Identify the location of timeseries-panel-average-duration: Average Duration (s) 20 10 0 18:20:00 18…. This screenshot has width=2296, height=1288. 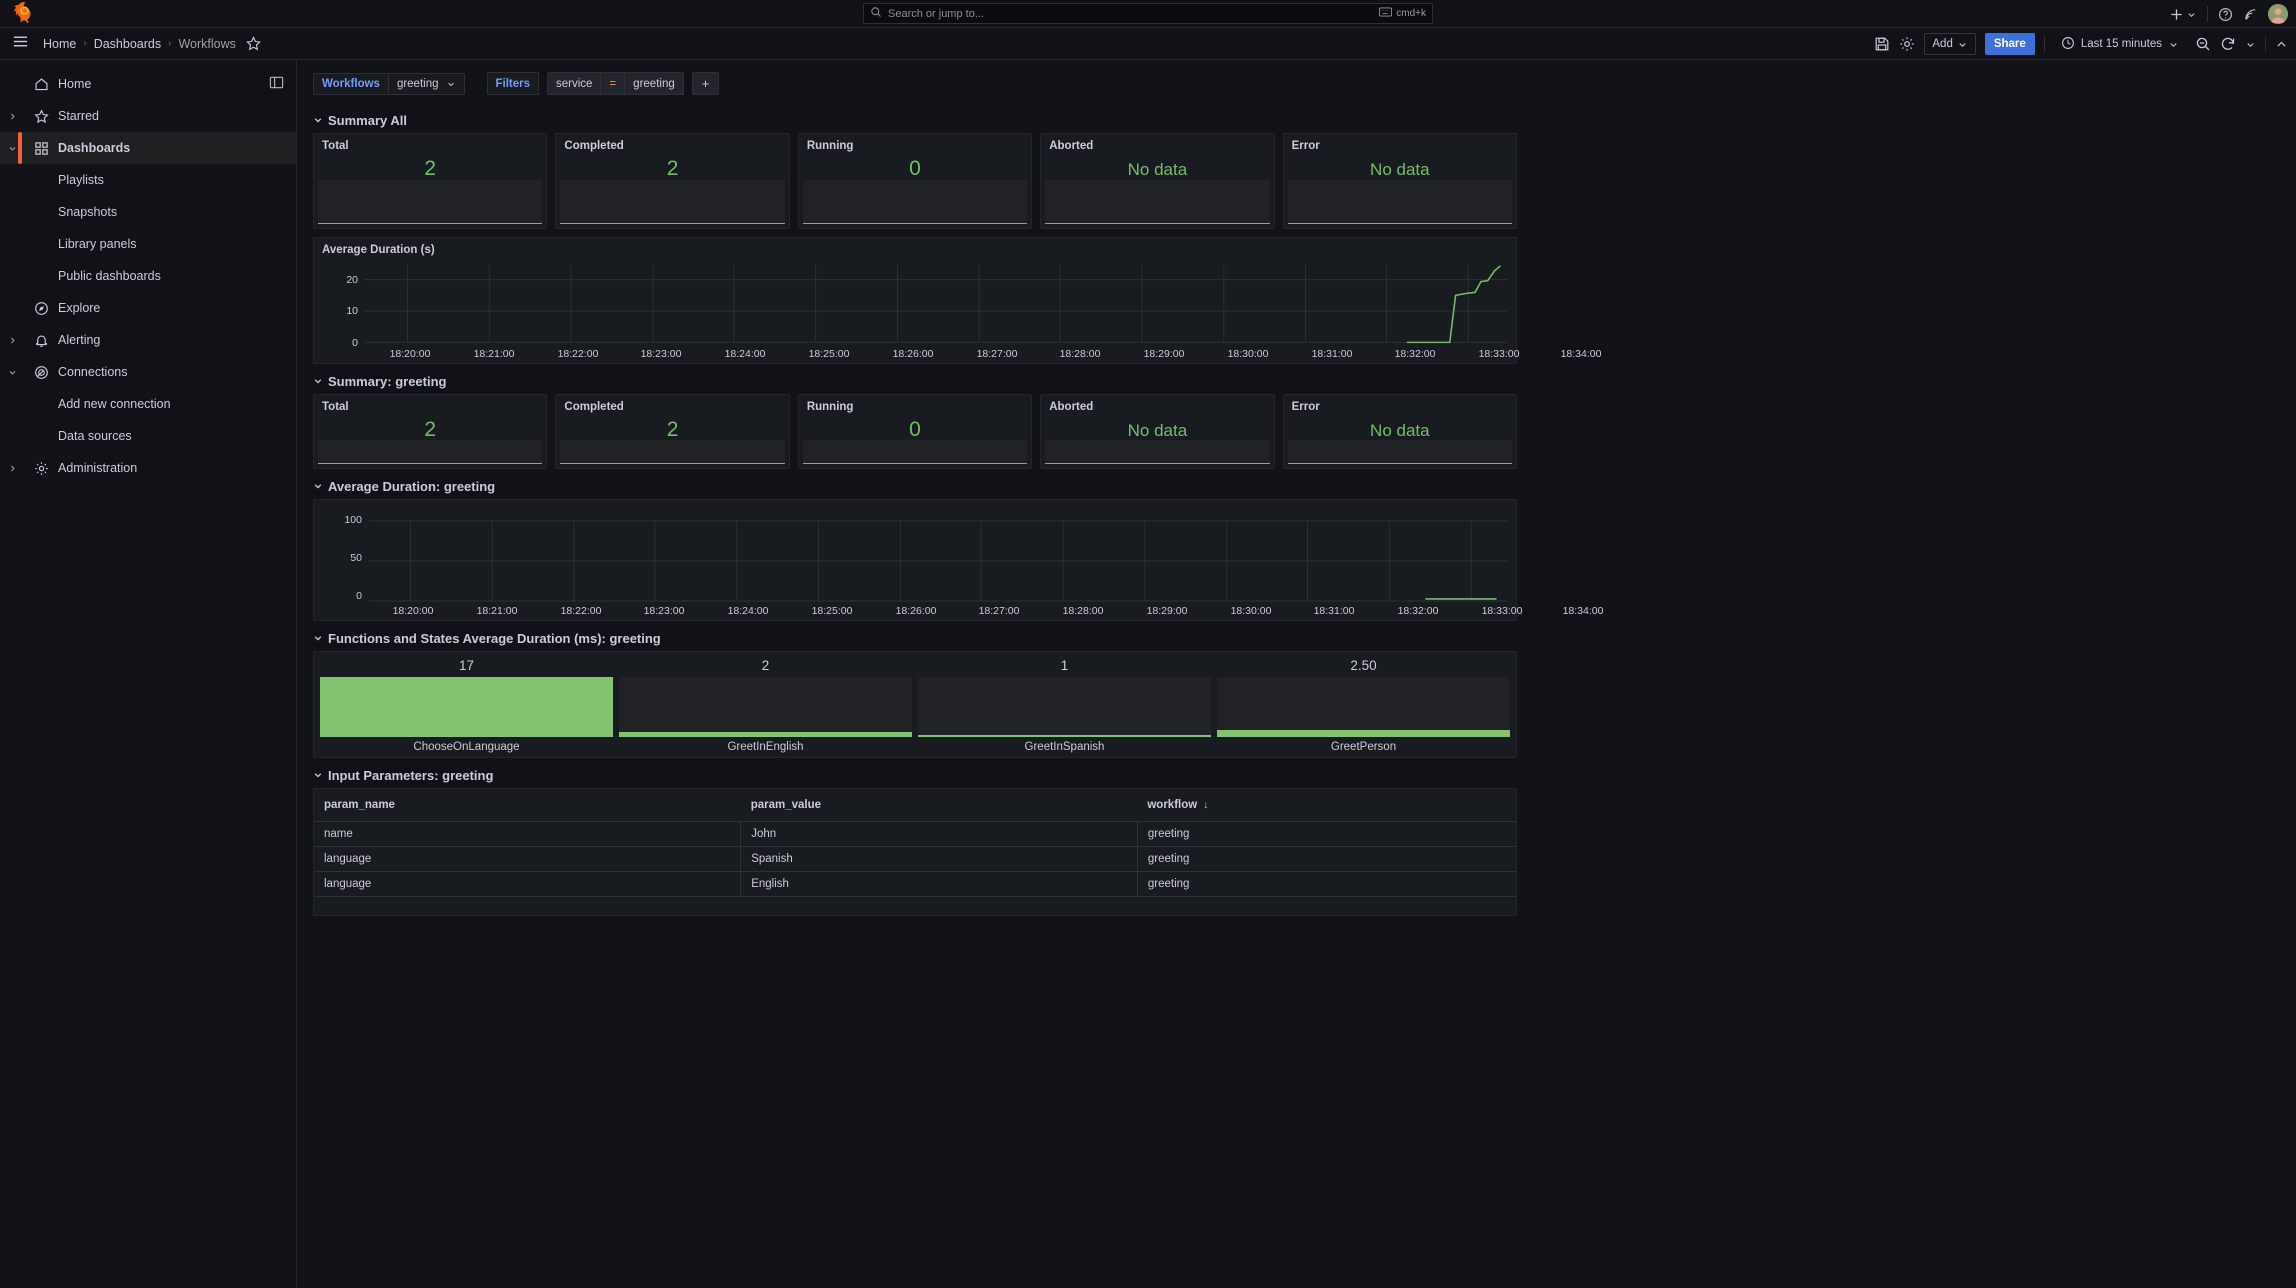
(957, 300).